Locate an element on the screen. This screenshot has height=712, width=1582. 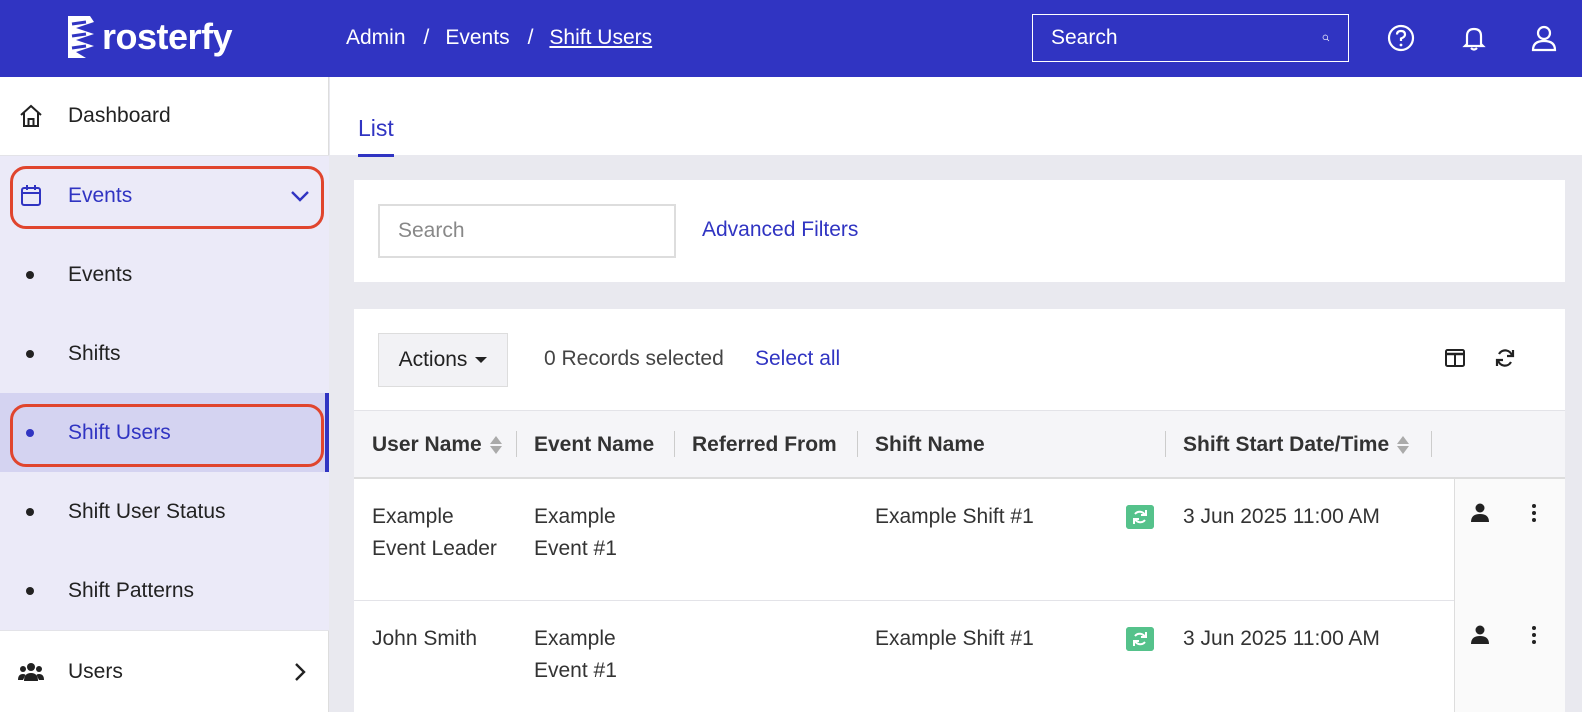
user-icon is located at coordinates (1544, 38).